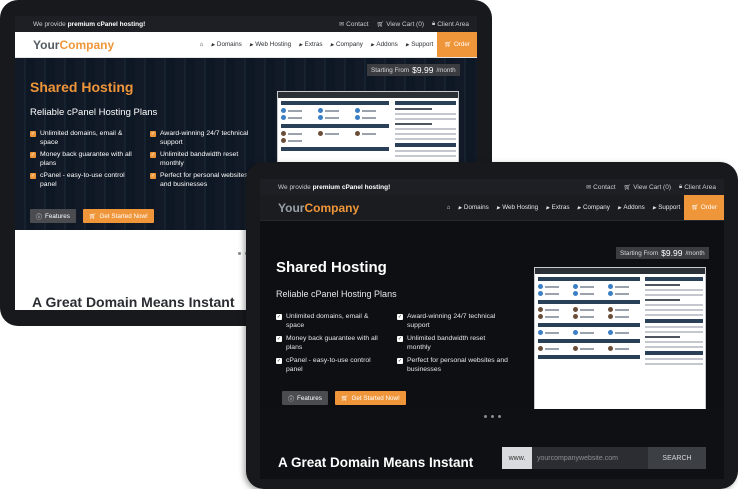 The height and width of the screenshot is (489, 738). What do you see at coordinates (517, 458) in the screenshot?
I see `domain-prefix: www.` at bounding box center [517, 458].